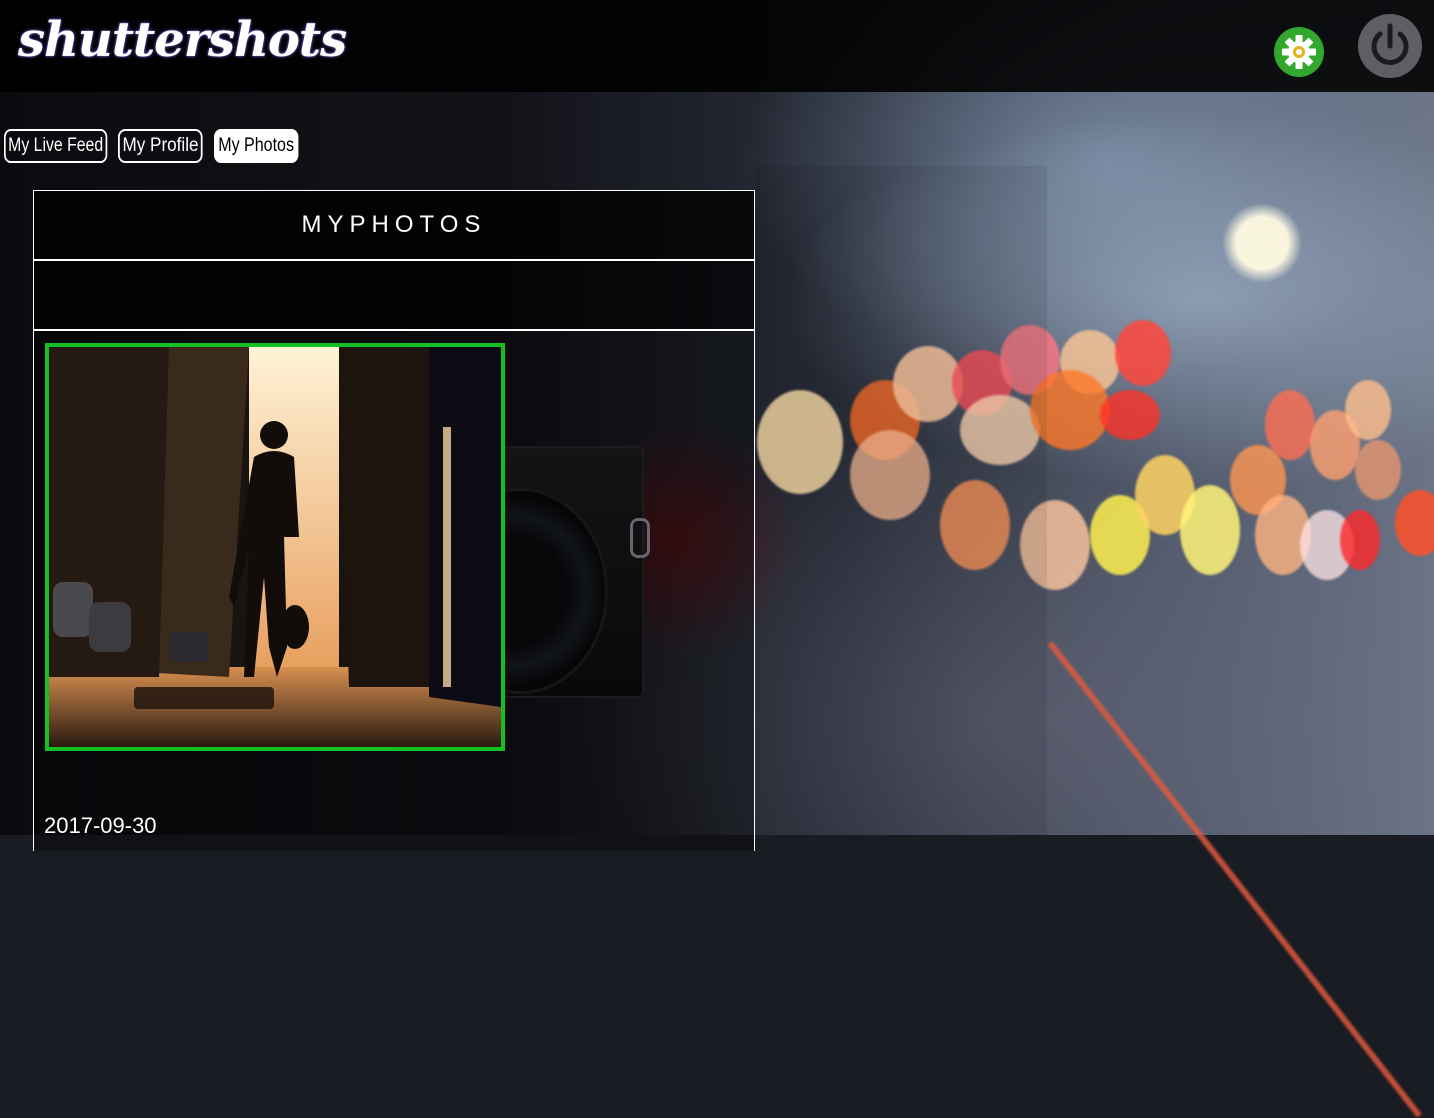 This screenshot has height=1118, width=1434. What do you see at coordinates (182, 40) in the screenshot?
I see `app-logo: shuttershots` at bounding box center [182, 40].